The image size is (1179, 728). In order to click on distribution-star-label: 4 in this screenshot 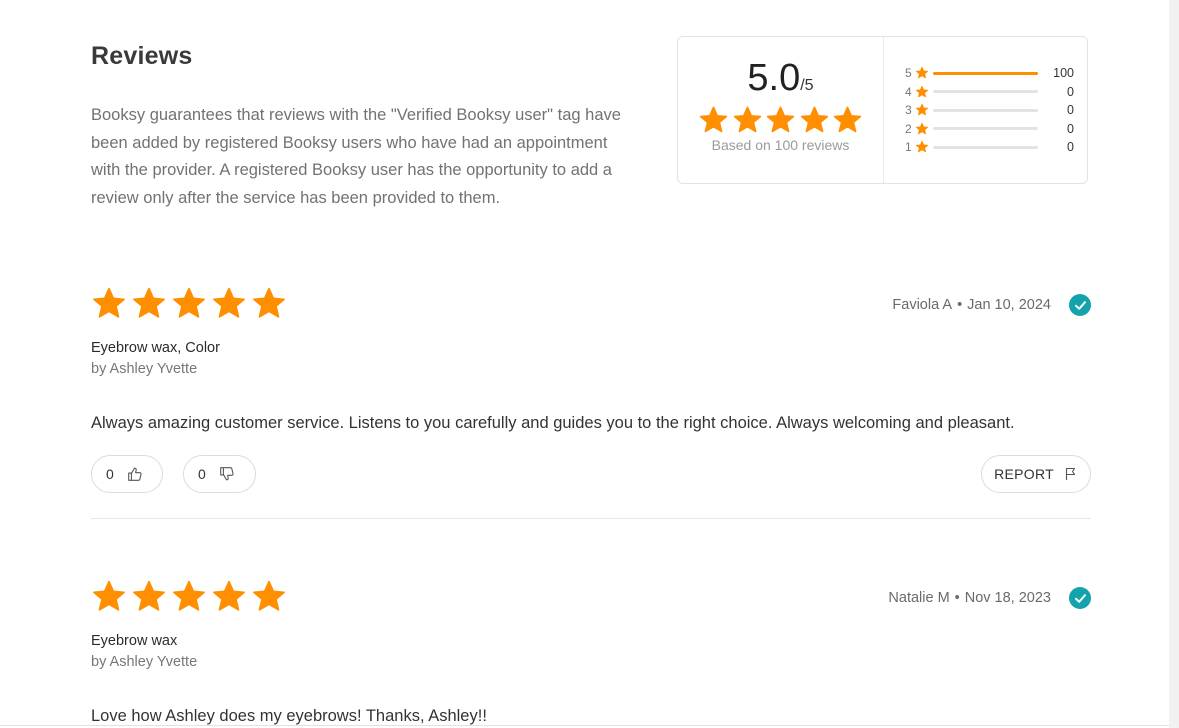, I will do `click(908, 91)`.